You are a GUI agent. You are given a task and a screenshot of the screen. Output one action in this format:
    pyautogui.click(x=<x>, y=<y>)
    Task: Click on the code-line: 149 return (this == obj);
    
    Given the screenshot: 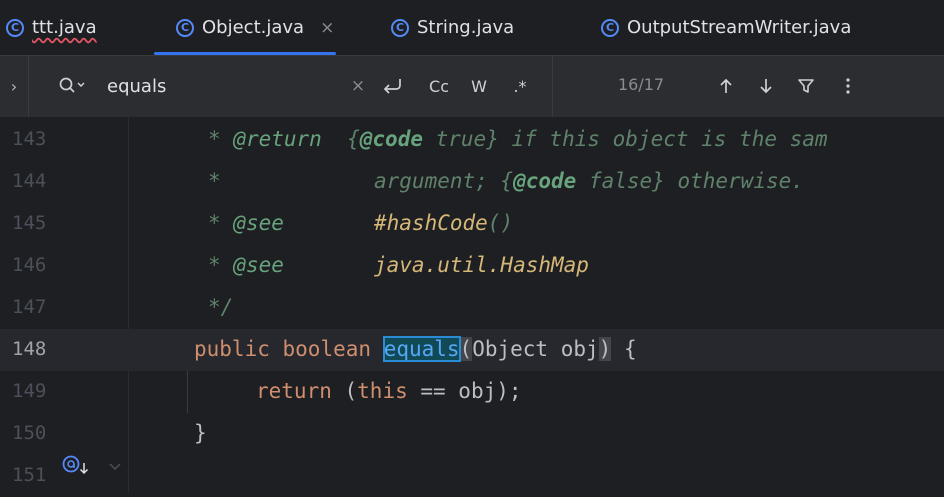 What is the action you would take?
    pyautogui.click(x=472, y=392)
    